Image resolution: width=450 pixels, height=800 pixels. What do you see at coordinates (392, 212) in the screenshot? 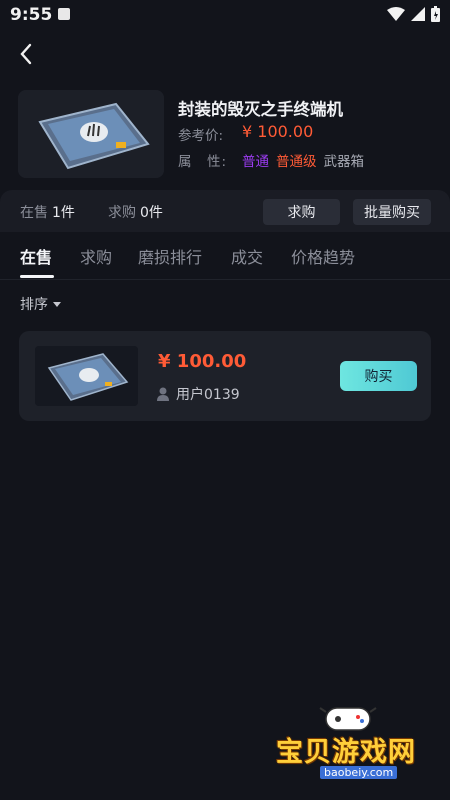
I see `bulk-buy-button: 批量购买` at bounding box center [392, 212].